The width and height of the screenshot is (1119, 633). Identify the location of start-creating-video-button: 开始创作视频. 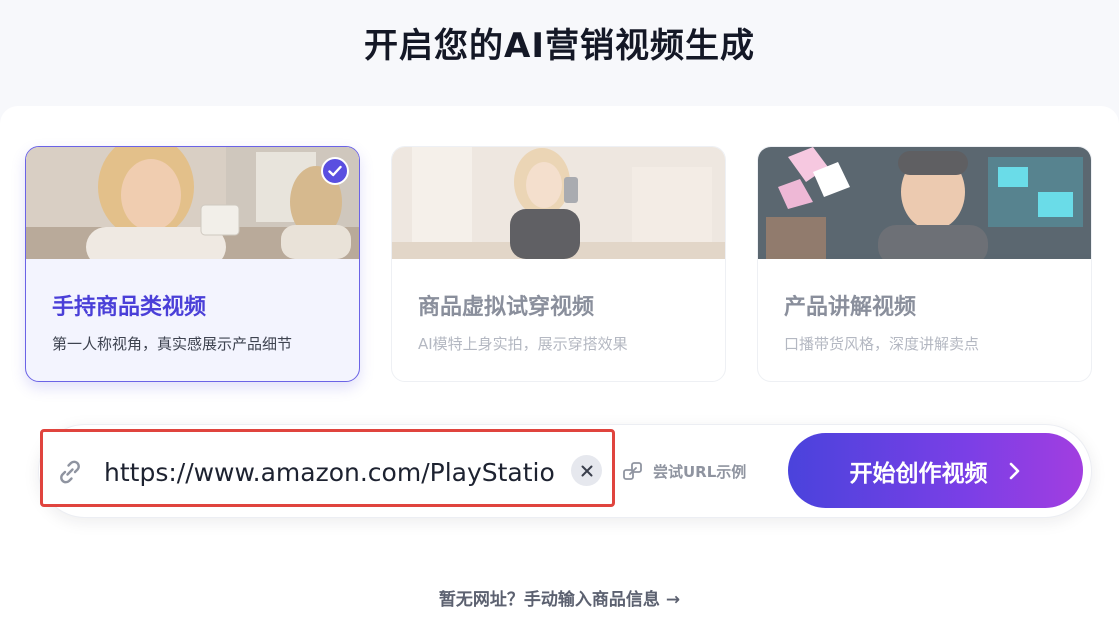
(935, 470).